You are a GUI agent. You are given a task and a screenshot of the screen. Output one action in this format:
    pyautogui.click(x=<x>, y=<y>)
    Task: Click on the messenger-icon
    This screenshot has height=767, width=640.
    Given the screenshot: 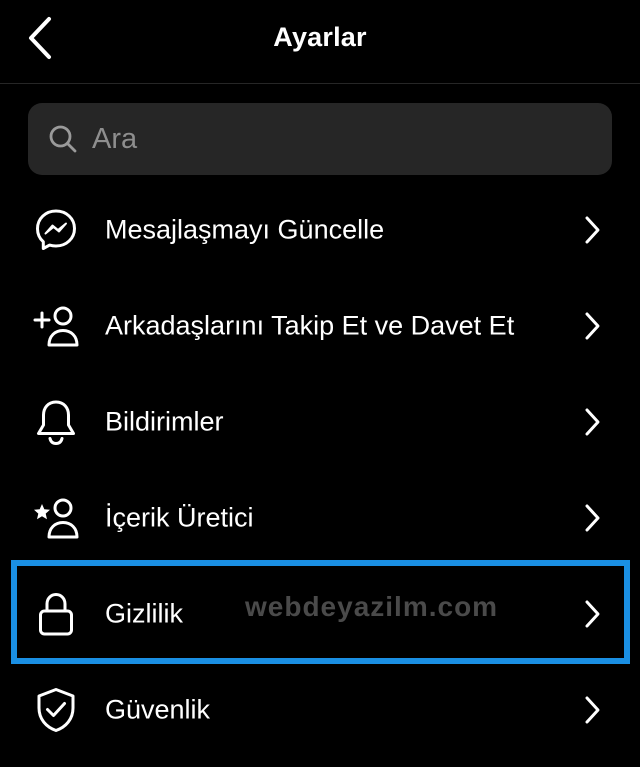 What is the action you would take?
    pyautogui.click(x=56, y=230)
    